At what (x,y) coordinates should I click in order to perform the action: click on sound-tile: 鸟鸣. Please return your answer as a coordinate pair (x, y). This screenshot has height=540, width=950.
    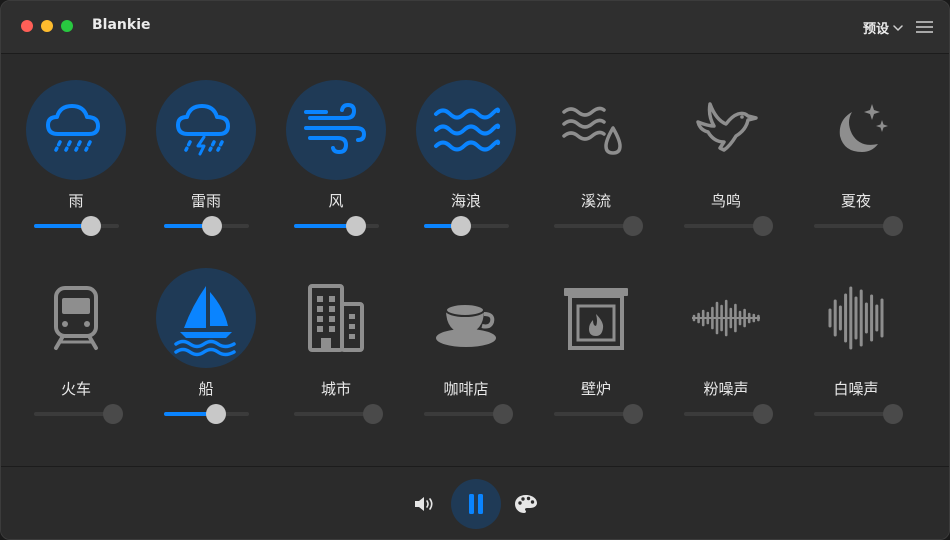
    Looking at the image, I should click on (726, 145).